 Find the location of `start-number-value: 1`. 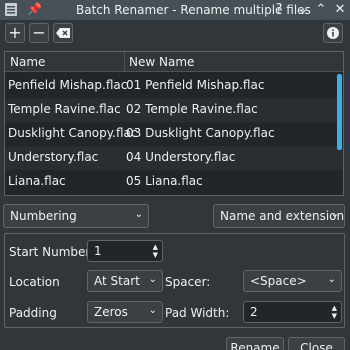

start-number-value: 1 is located at coordinates (98, 251).